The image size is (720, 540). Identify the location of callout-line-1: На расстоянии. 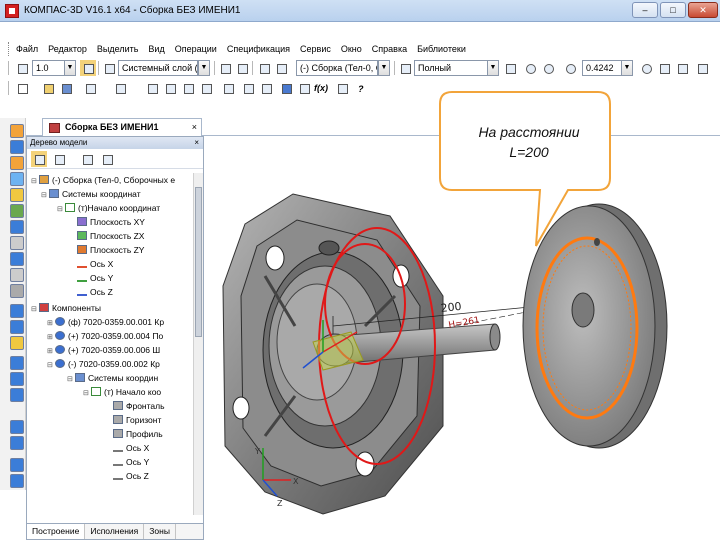
(529, 132).